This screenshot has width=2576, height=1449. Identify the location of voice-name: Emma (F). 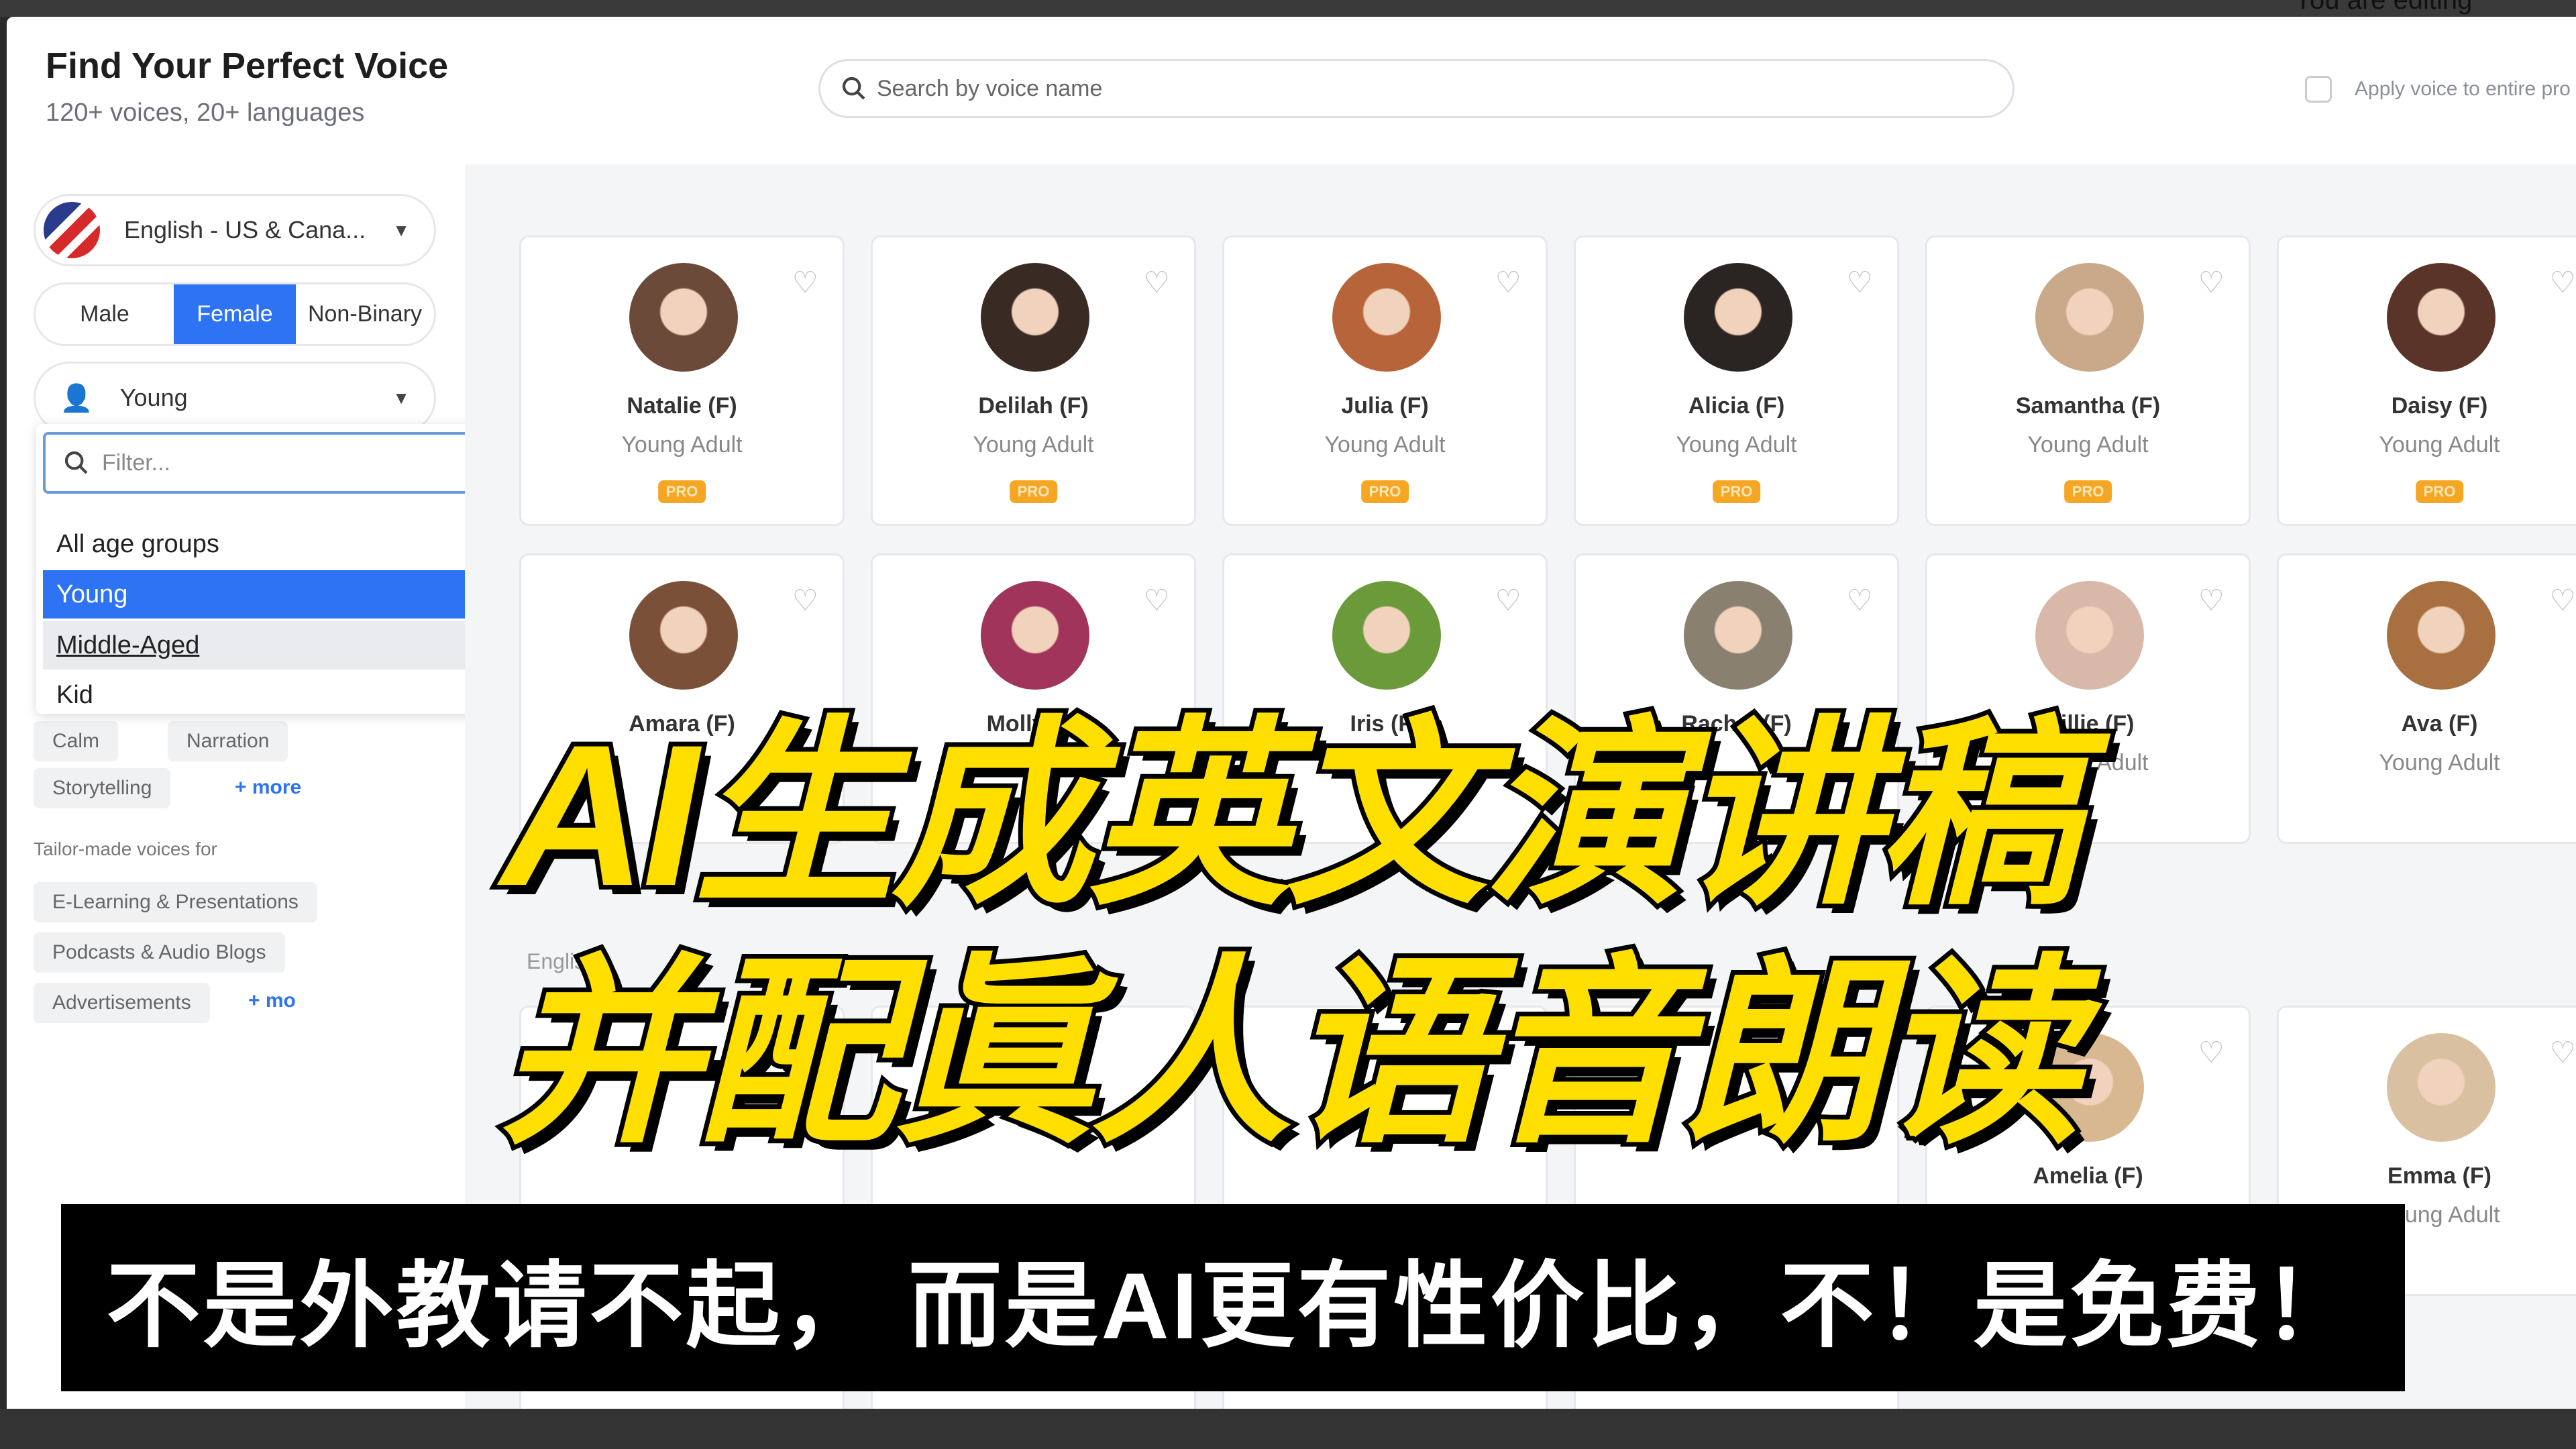
(2439, 1176).